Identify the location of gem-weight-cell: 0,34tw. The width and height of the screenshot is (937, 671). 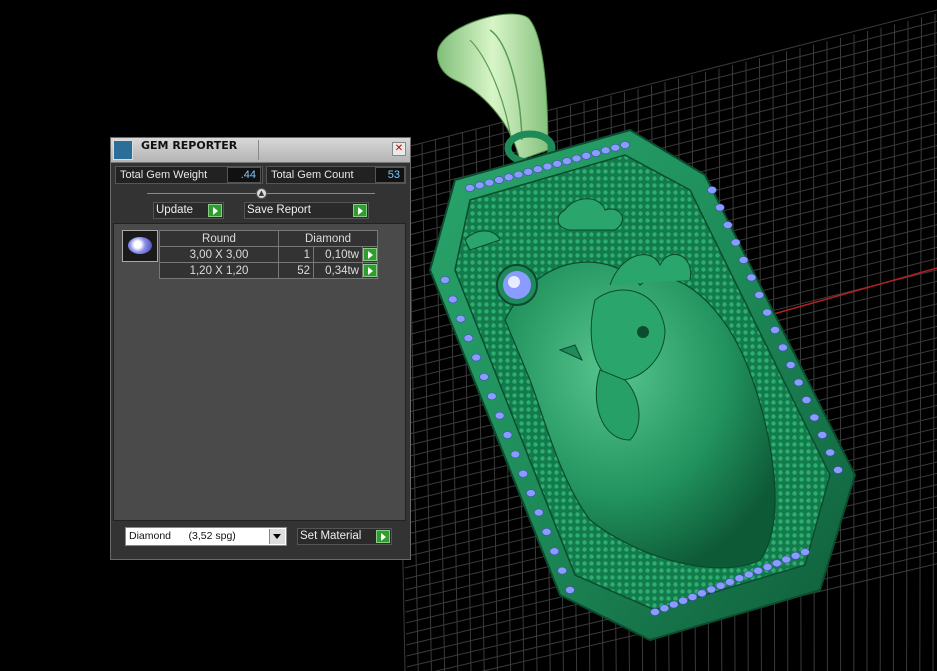
(338, 270).